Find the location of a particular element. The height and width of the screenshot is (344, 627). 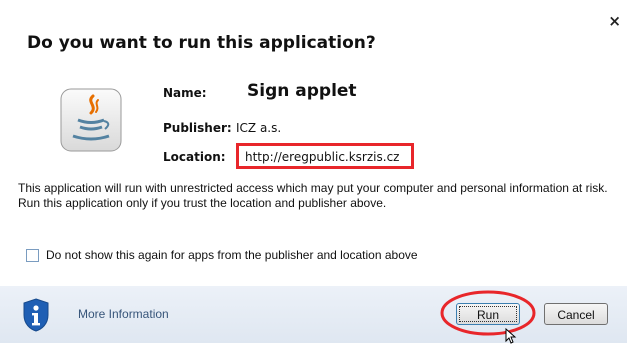

run-button: Run is located at coordinates (488, 314).